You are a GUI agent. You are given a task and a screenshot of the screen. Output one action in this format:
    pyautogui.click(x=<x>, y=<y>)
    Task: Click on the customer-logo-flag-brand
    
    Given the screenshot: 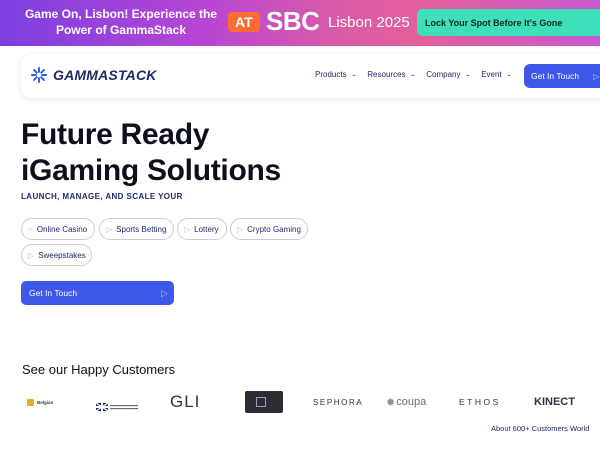 What is the action you would take?
    pyautogui.click(x=117, y=402)
    